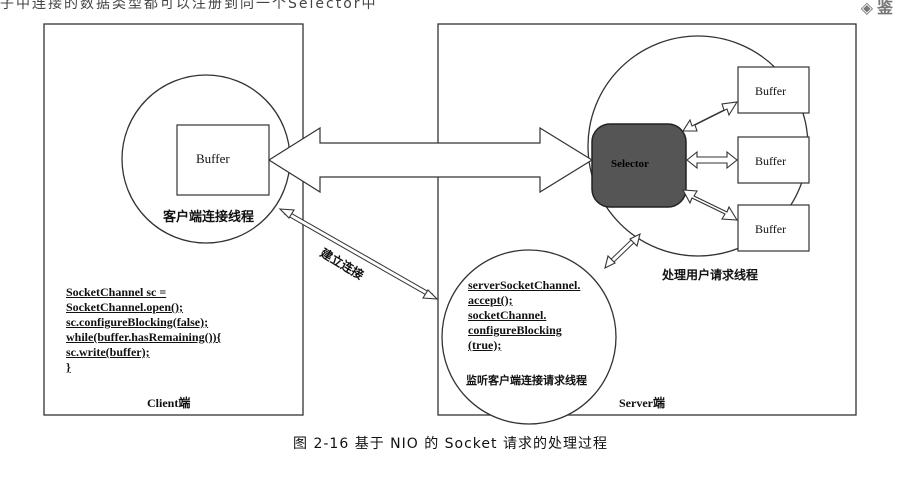 The width and height of the screenshot is (901, 478). What do you see at coordinates (189, 6) in the screenshot?
I see `top-text-fragment: 子中连接的数据类型都可以注册到同一个Selector中` at bounding box center [189, 6].